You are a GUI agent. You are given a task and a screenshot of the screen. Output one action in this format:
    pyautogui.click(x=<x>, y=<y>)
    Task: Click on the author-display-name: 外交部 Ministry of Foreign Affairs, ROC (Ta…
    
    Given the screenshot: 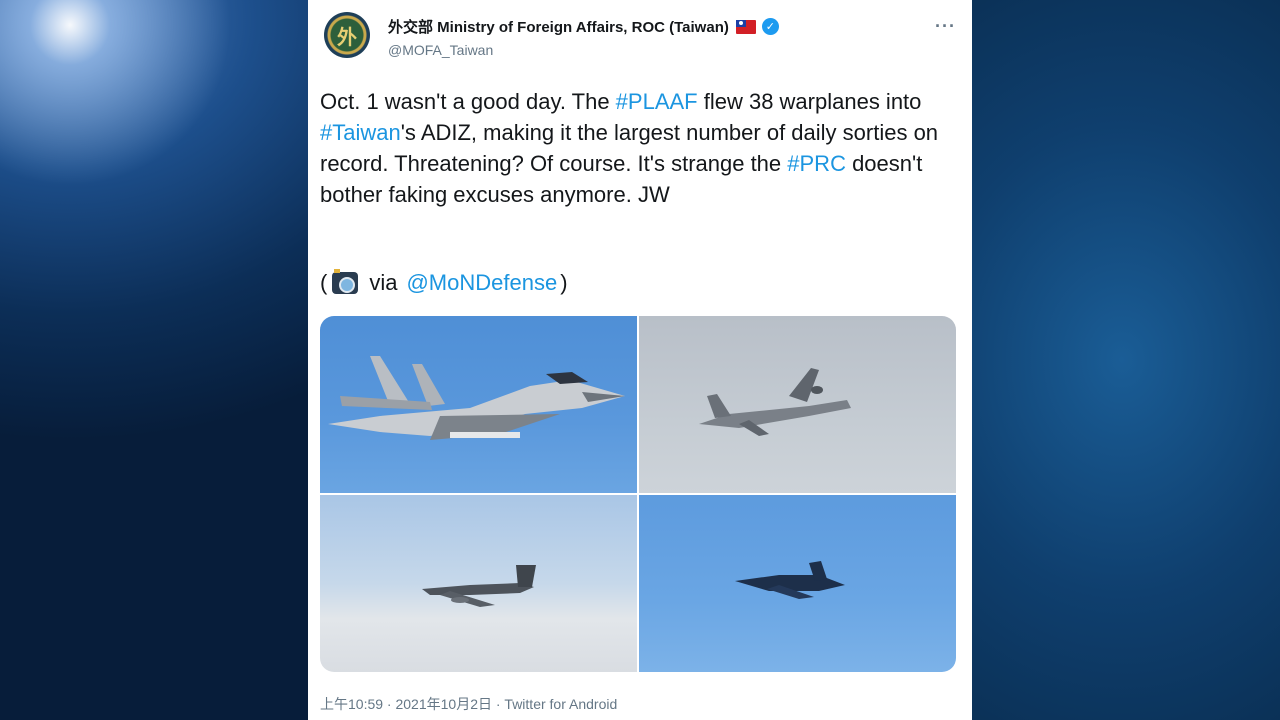 What is the action you would take?
    pyautogui.click(x=558, y=26)
    